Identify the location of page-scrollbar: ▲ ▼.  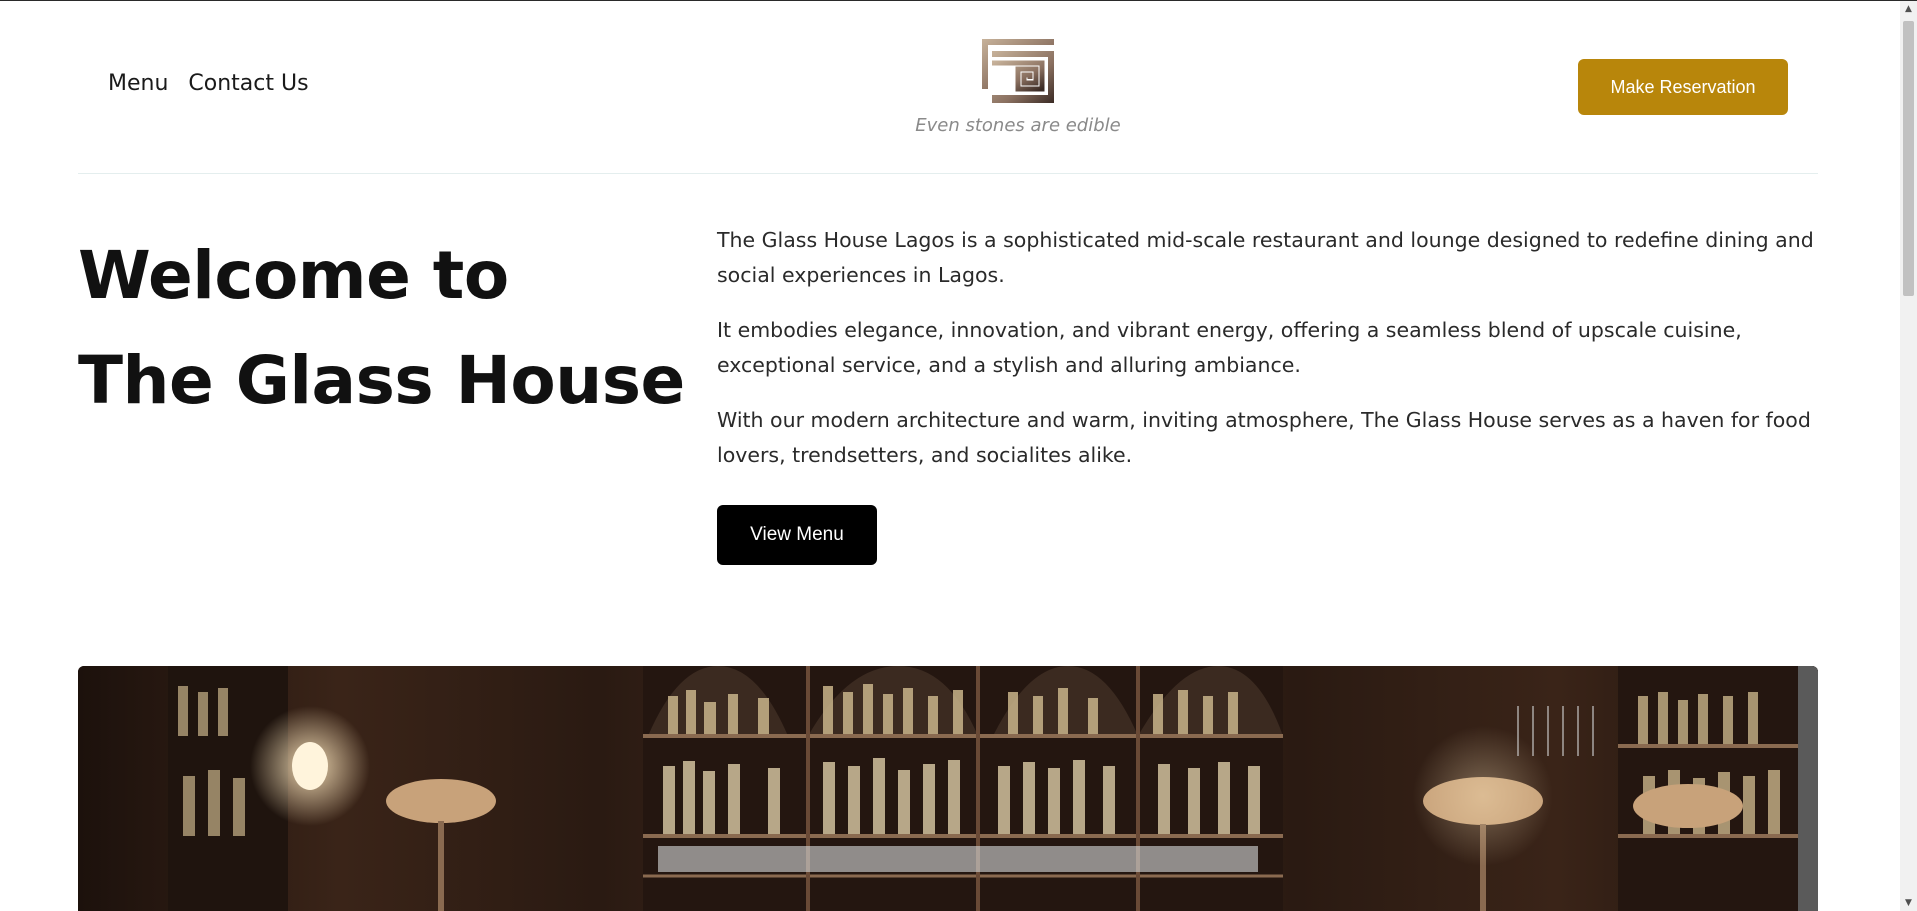
(1908, 456).